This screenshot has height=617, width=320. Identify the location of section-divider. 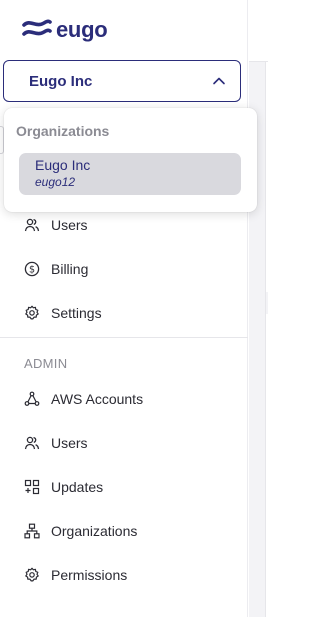
(124, 337).